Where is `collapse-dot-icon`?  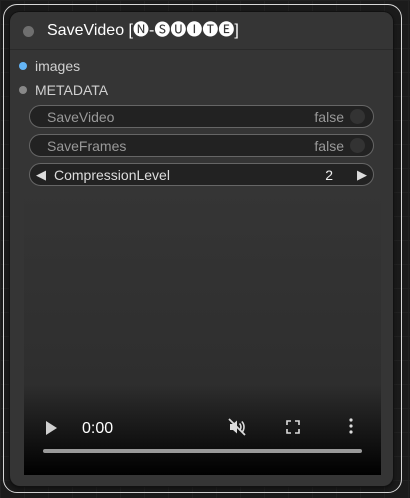
collapse-dot-icon is located at coordinates (28, 31).